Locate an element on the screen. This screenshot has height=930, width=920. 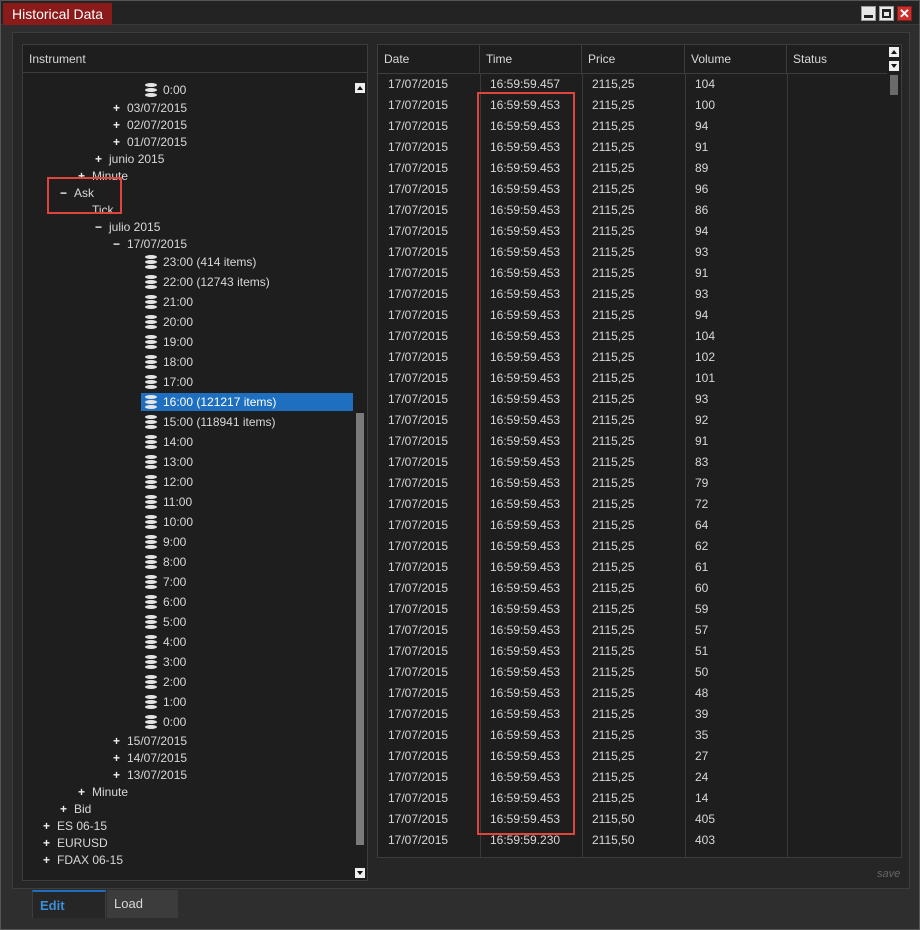
tree-node: 9:00 is located at coordinates (165, 542).